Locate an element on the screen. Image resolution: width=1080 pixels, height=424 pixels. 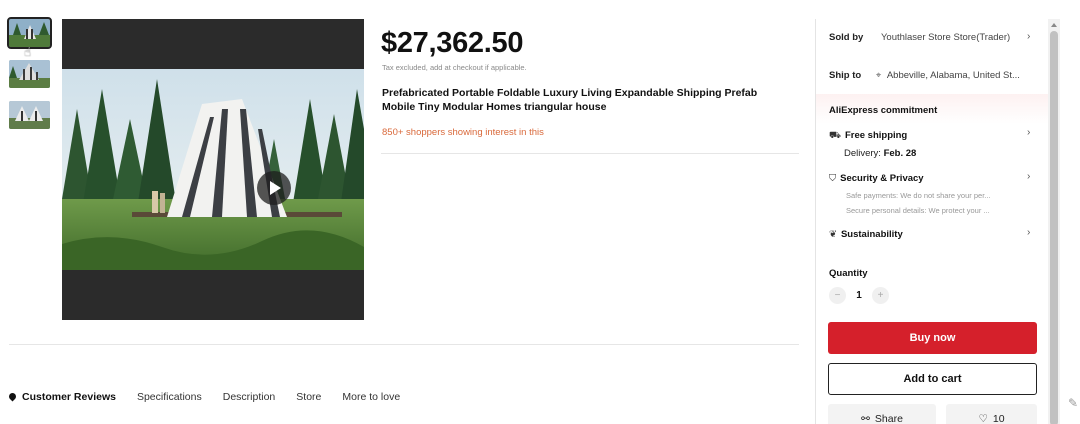
security-row: ⛉ Security & Privacy is located at coordinates (876, 178).